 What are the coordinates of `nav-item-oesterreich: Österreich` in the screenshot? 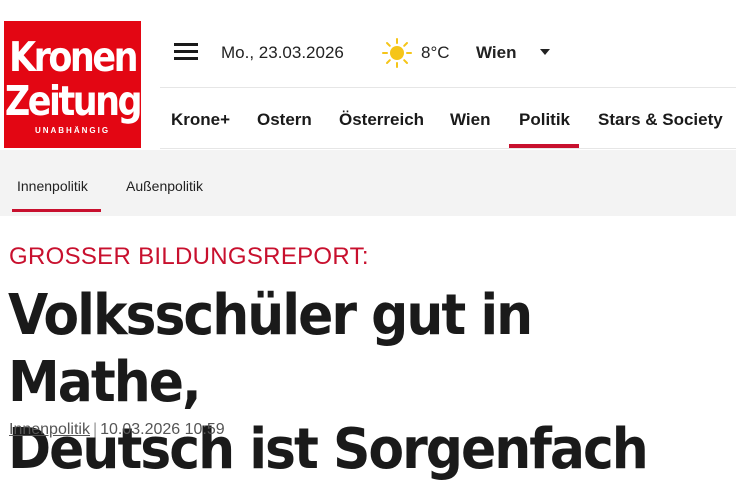 It's located at (381, 120).